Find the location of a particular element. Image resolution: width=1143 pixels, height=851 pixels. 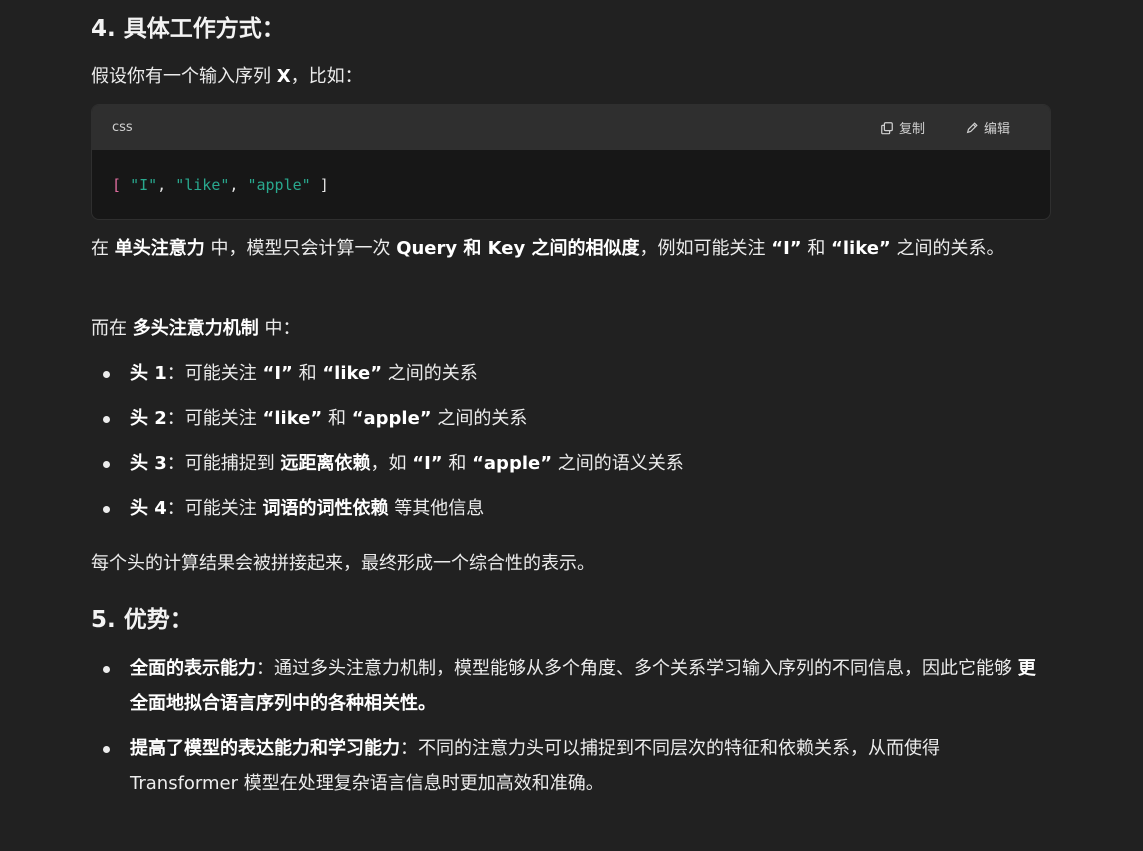

bold-text: 头 1 is located at coordinates (148, 373).